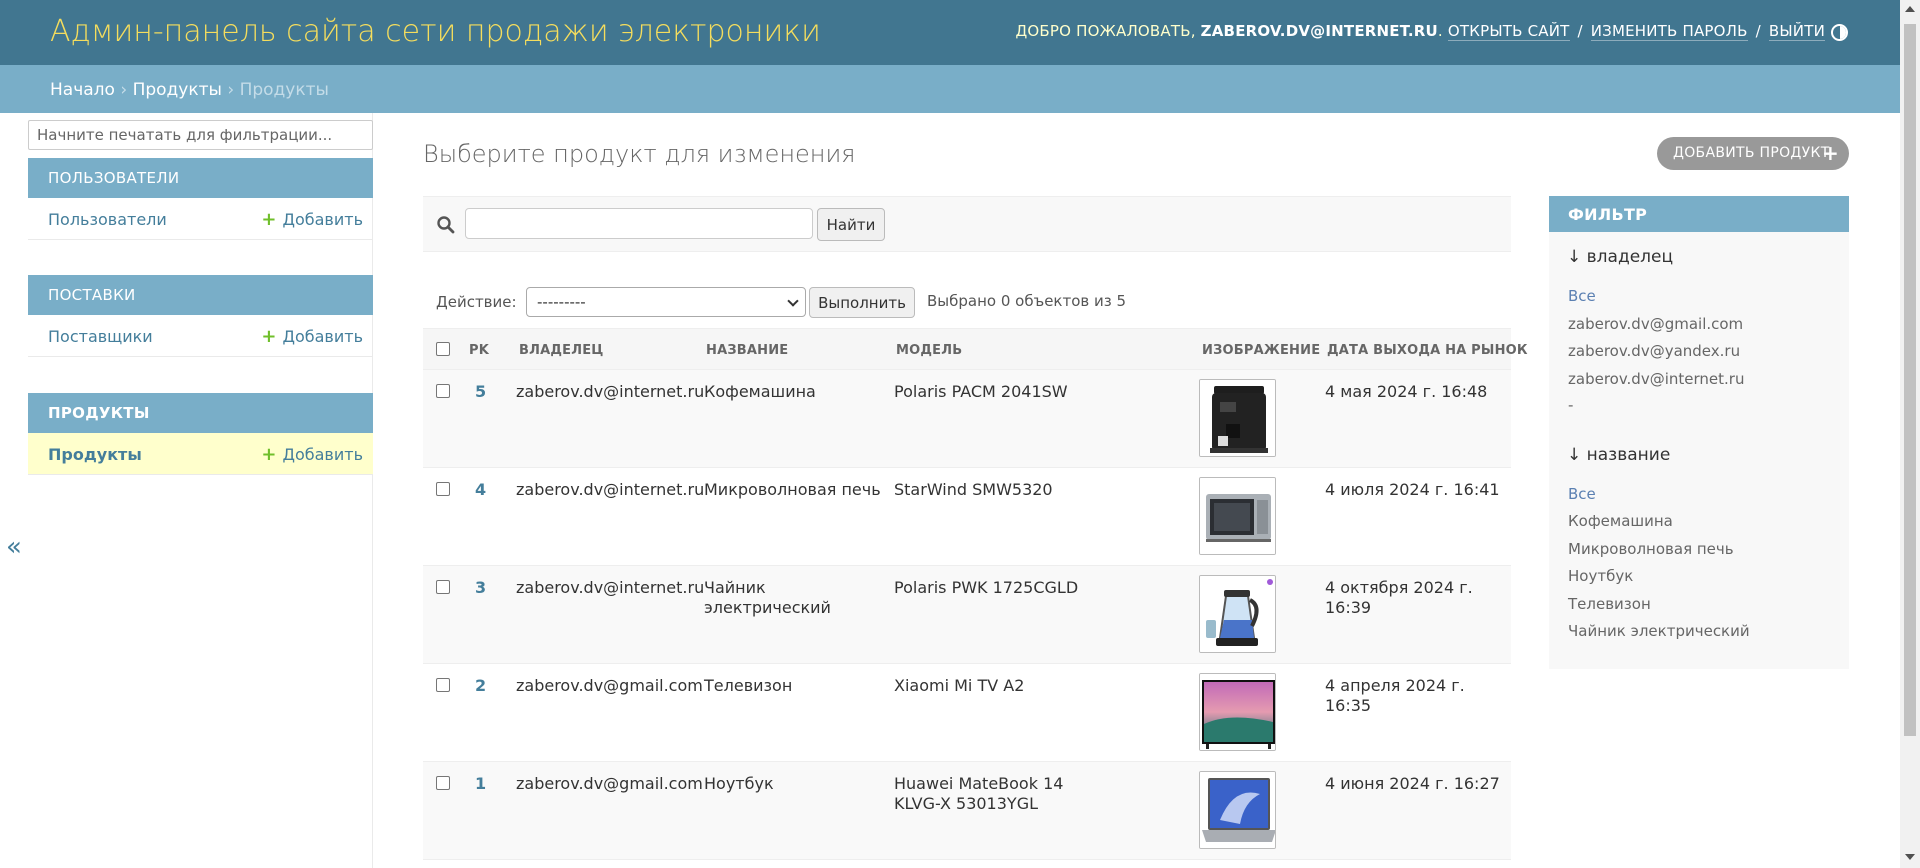 This screenshot has height=868, width=1920. I want to click on filter-item-name: Микроволновая печь, so click(1651, 549).